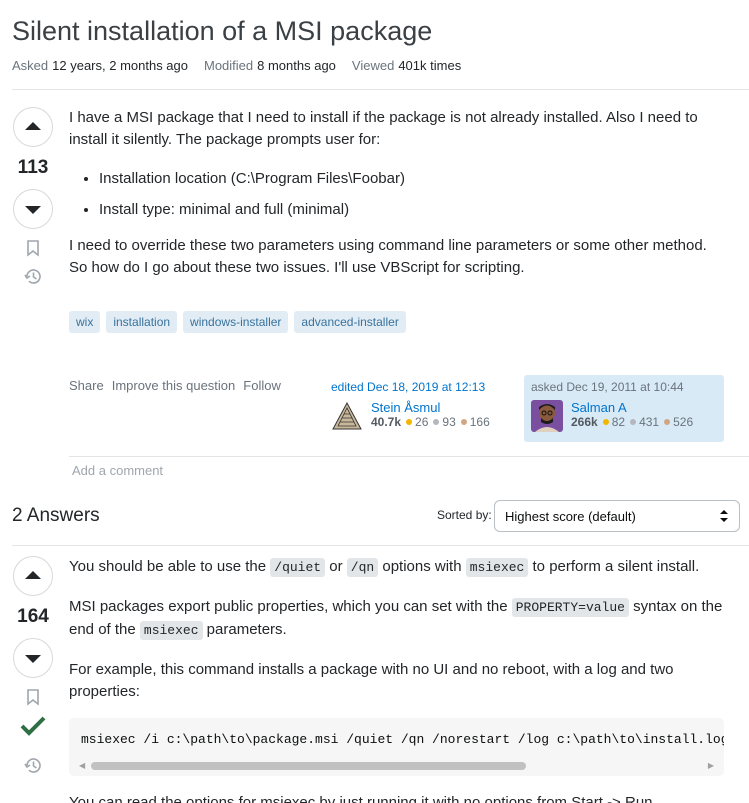  Describe the element at coordinates (430, 407) in the screenshot. I see `editor-name: Stein Åsmul` at that location.